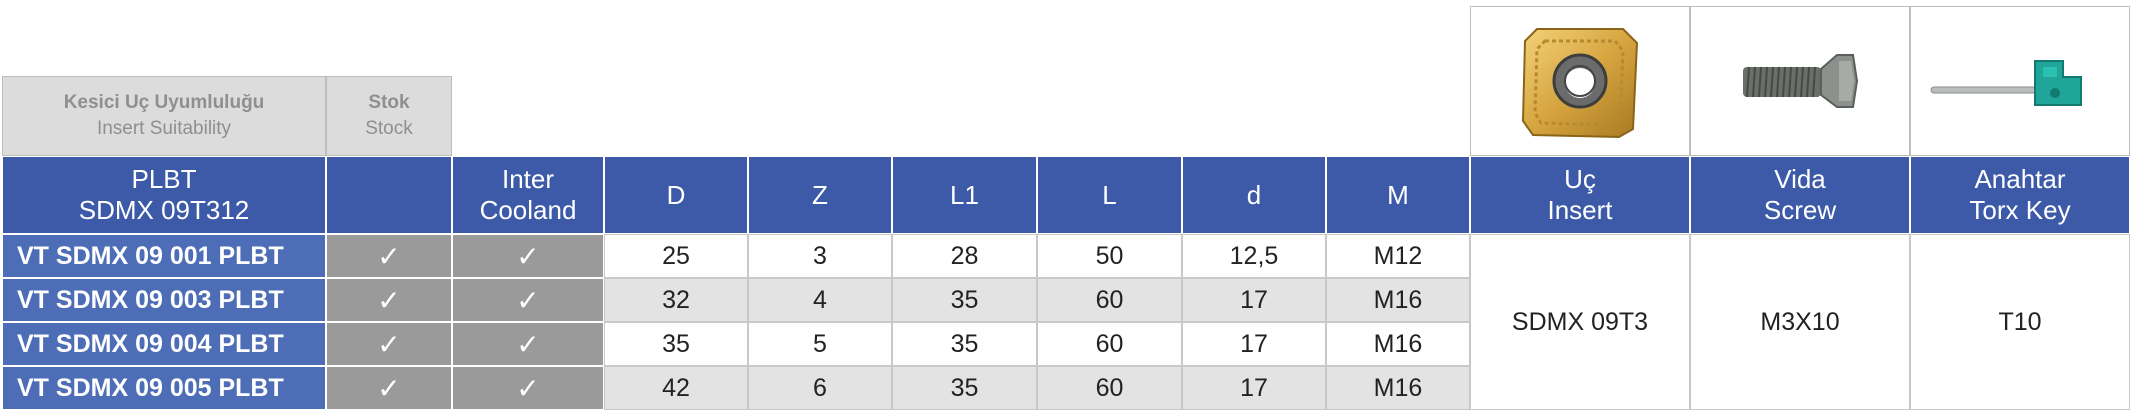 The image size is (2130, 412). Describe the element at coordinates (676, 195) in the screenshot. I see `column-header-D: D` at that location.